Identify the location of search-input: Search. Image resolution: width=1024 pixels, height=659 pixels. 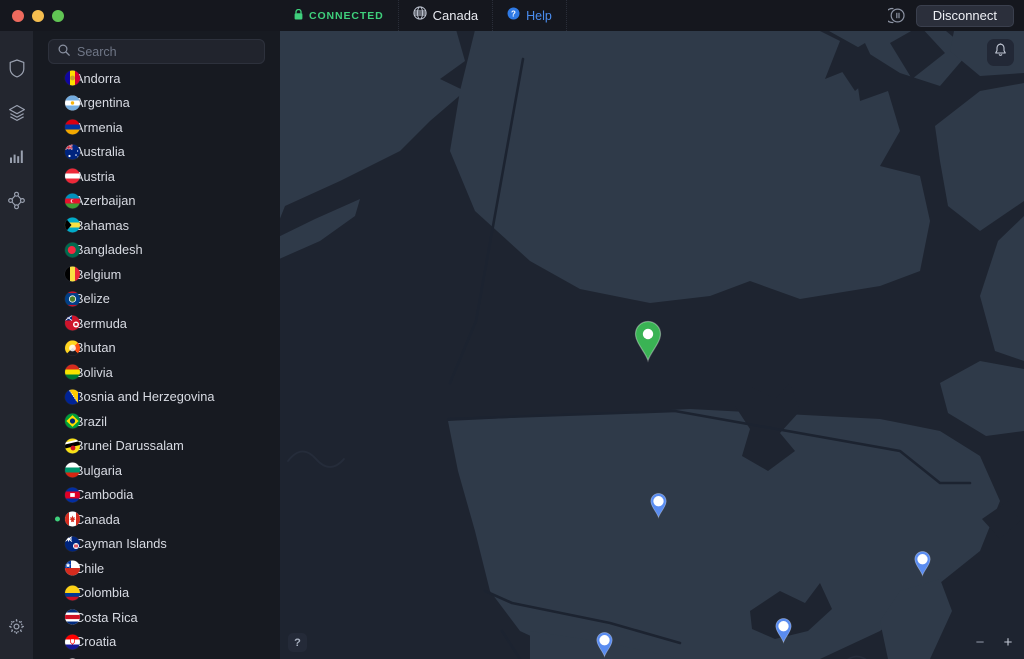
(156, 51).